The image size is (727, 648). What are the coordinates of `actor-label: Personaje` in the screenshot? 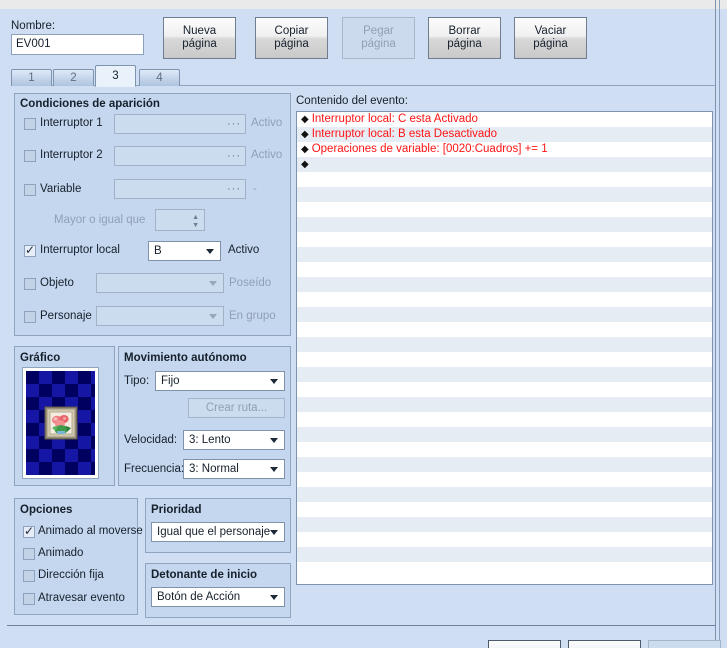 It's located at (66, 316).